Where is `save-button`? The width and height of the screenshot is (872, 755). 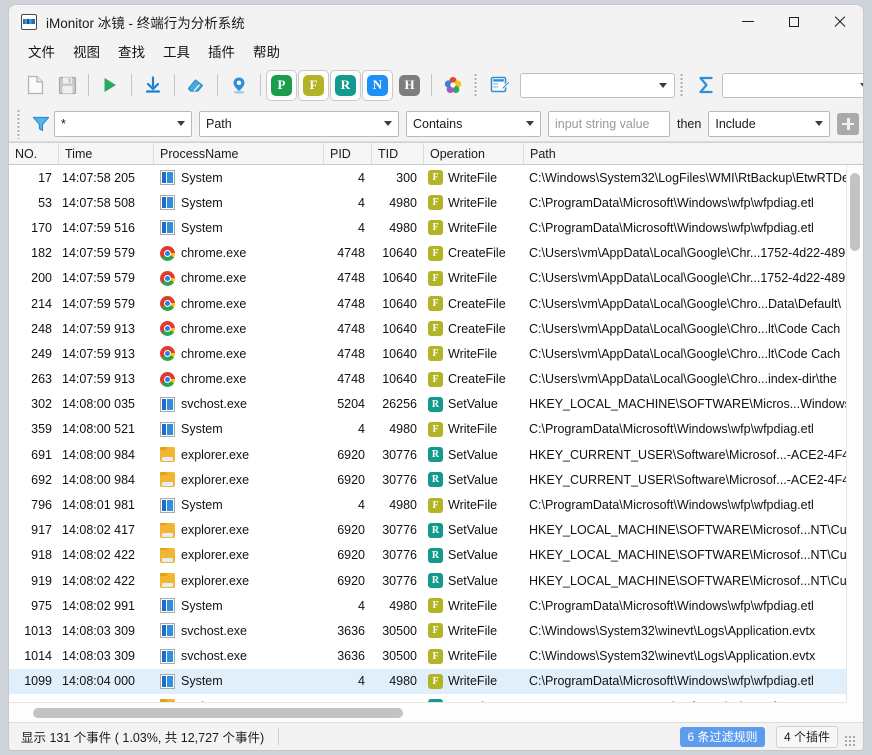 save-button is located at coordinates (67, 85).